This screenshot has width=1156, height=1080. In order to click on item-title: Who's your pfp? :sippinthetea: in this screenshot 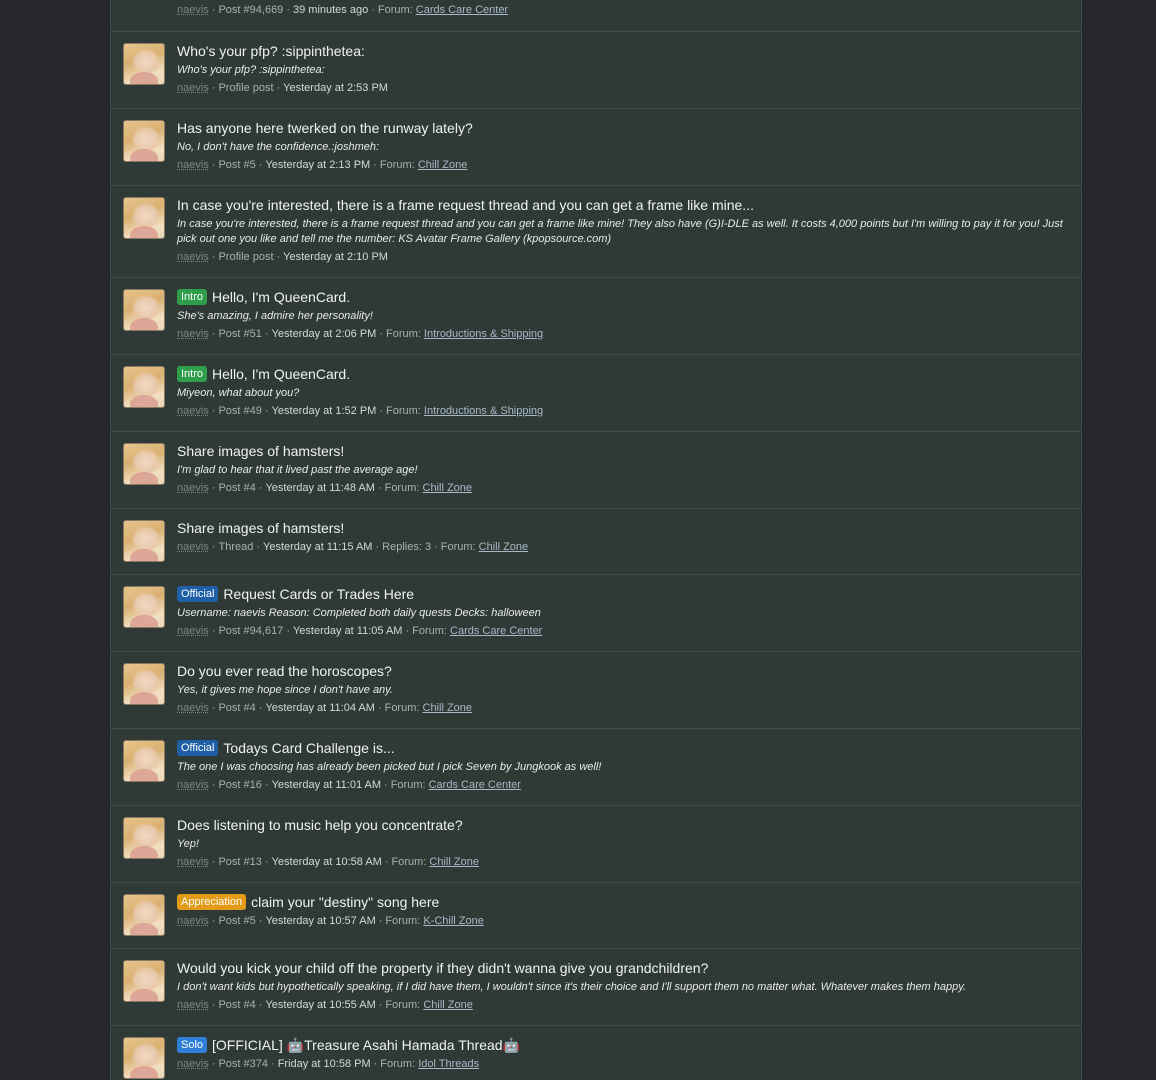, I will do `click(623, 51)`.